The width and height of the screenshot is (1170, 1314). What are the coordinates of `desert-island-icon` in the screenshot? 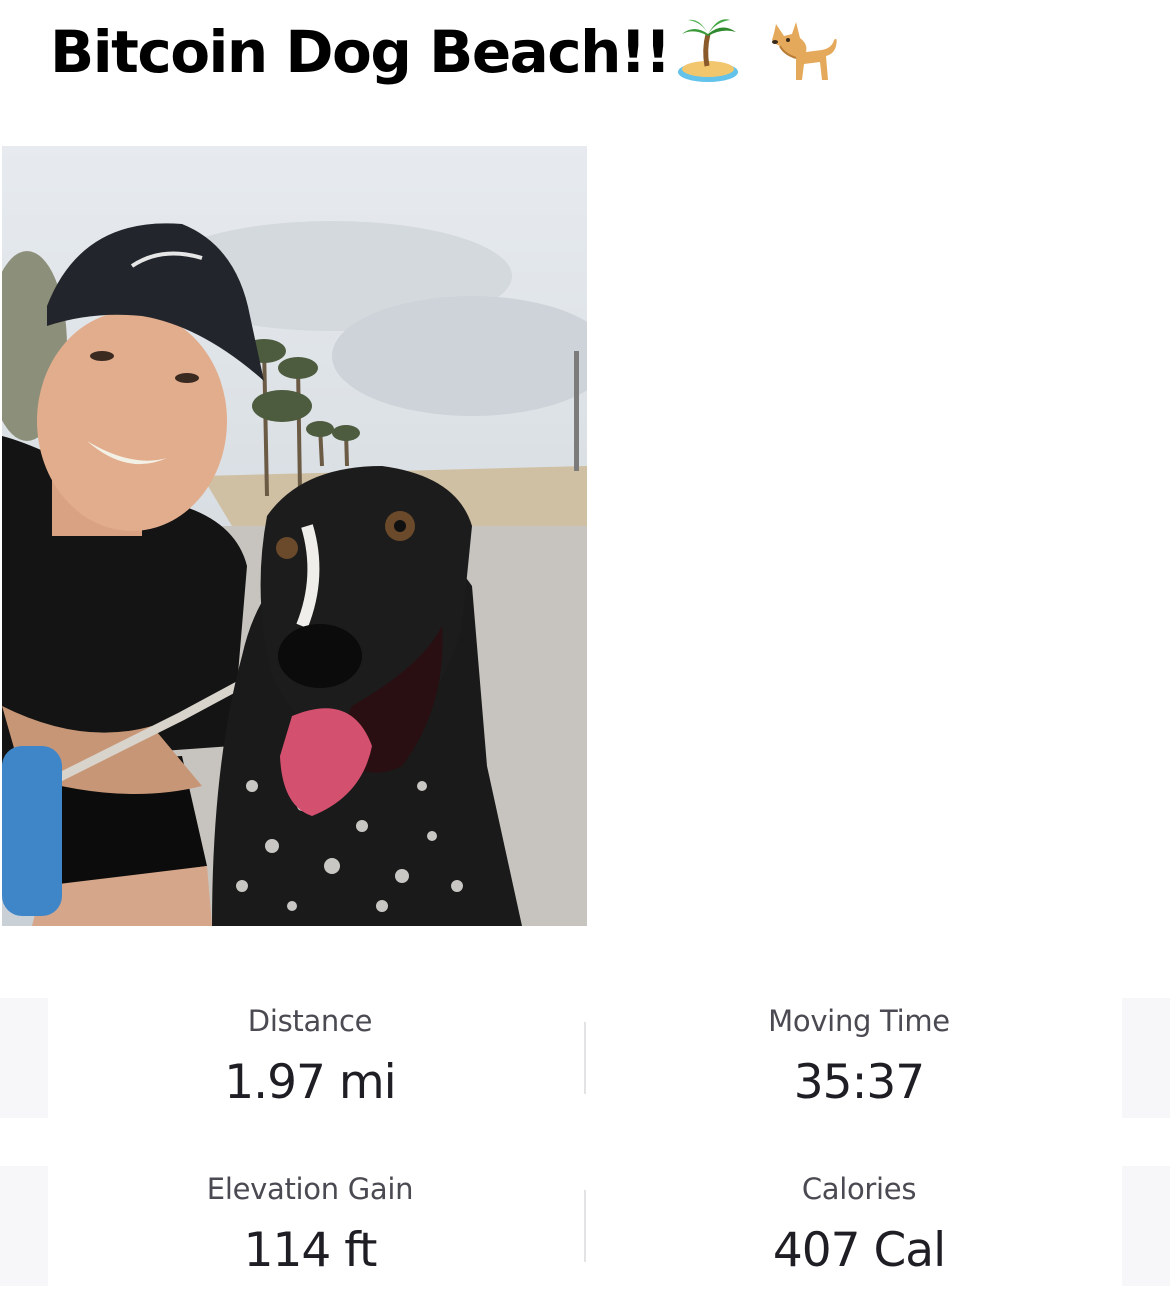 It's located at (709, 52).